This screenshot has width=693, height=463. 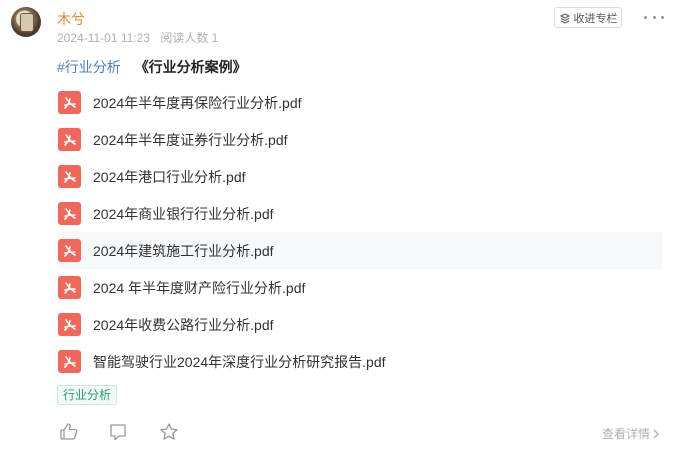 I want to click on file-name: 2024年港口行业分析.pdf, so click(x=169, y=176).